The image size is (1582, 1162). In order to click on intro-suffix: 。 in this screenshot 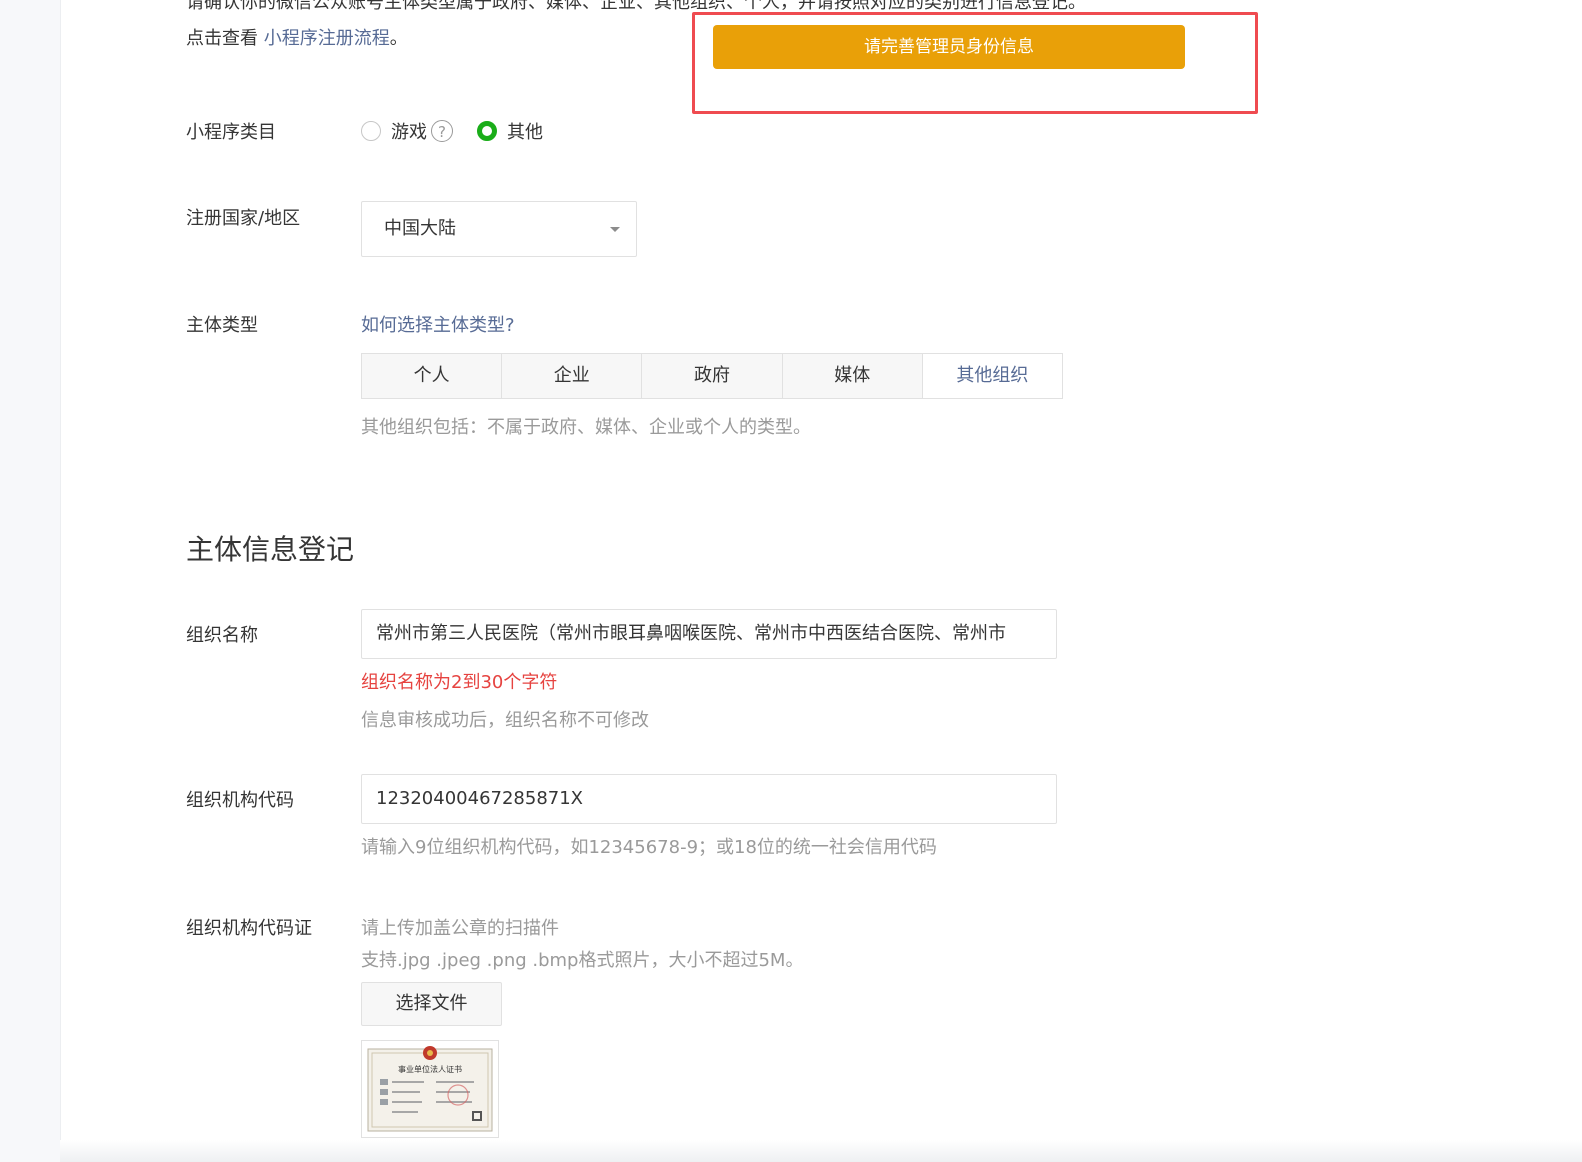, I will do `click(398, 38)`.